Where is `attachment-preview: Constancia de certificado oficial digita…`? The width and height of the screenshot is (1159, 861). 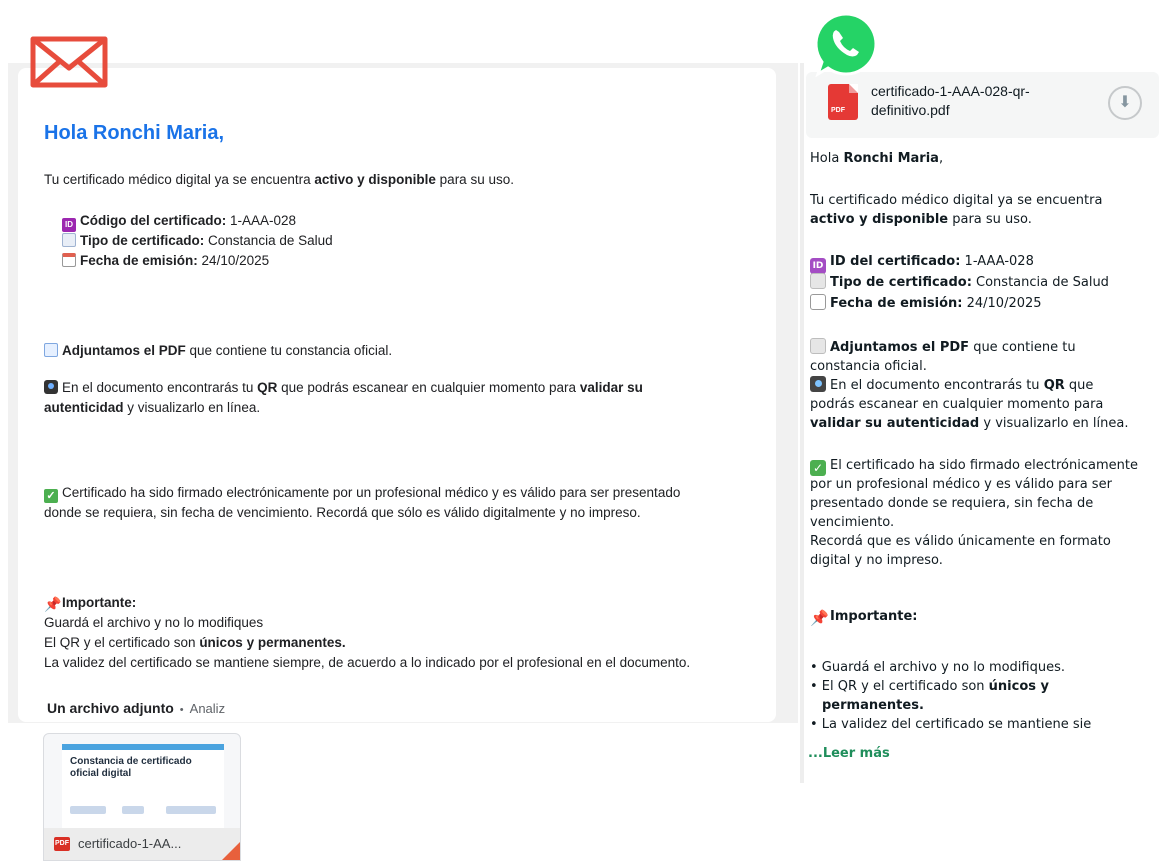 attachment-preview: Constancia de certificado oficial digita… is located at coordinates (143, 786).